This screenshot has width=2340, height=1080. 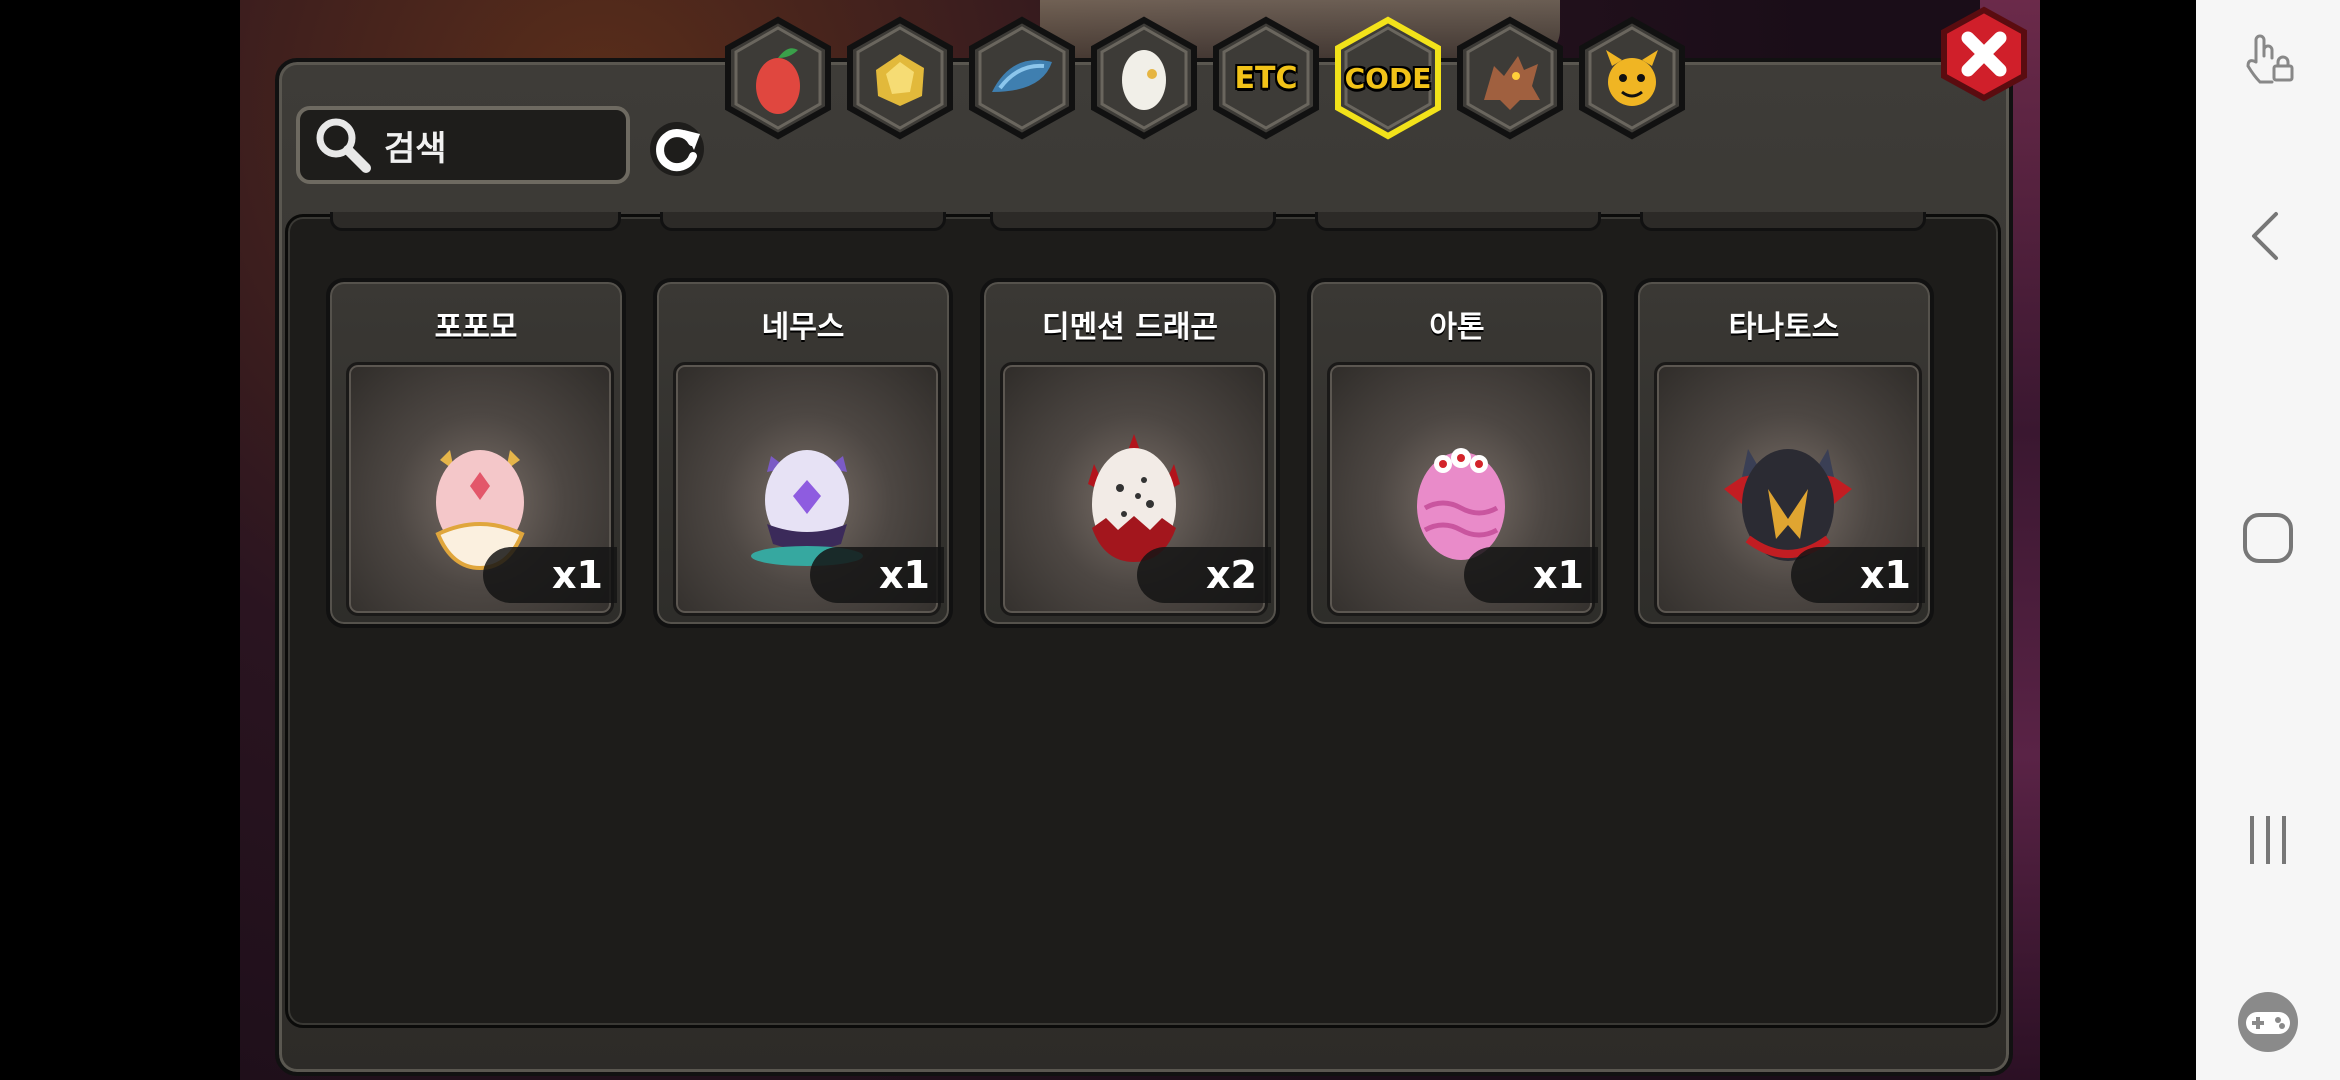 I want to click on tab-code: CODE, so click(x=1388, y=78).